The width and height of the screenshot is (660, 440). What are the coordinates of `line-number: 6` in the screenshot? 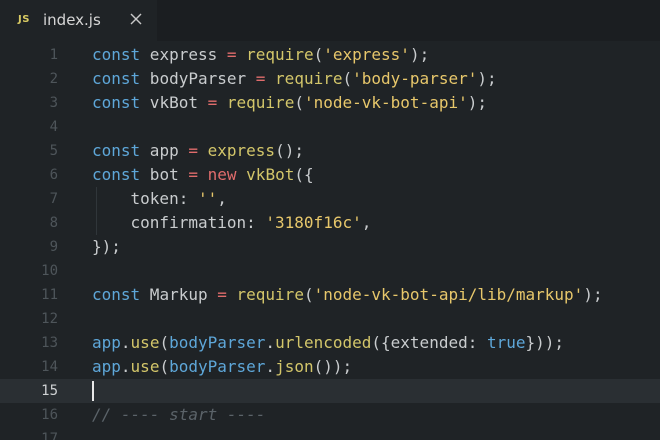 It's located at (53, 175).